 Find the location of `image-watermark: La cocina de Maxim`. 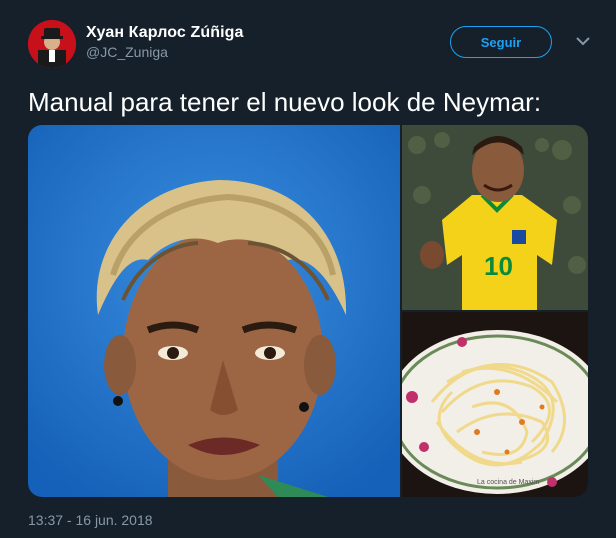

image-watermark: La cocina de Maxim is located at coordinates (508, 482).